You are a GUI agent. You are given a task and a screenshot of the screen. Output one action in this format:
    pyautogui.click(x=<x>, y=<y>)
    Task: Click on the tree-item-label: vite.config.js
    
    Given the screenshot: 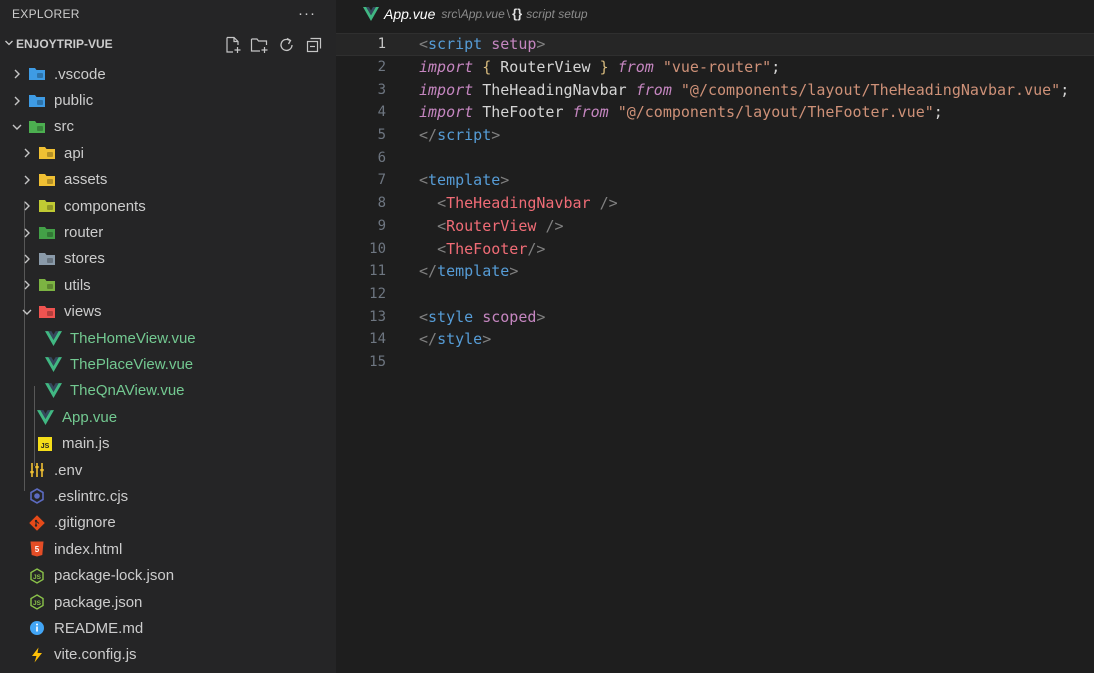 What is the action you would take?
    pyautogui.click(x=95, y=655)
    